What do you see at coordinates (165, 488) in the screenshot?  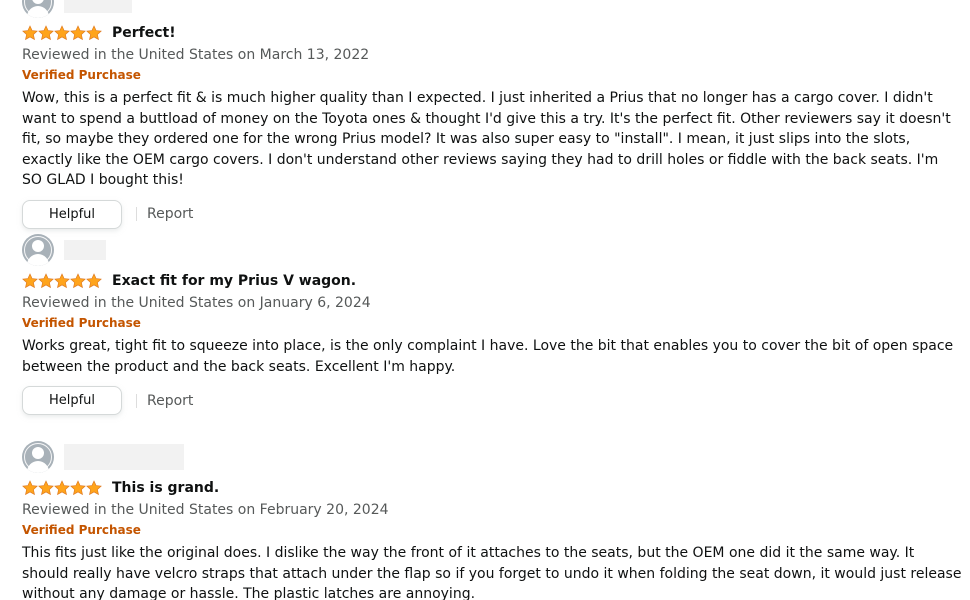 I see `review-title: This is grand.` at bounding box center [165, 488].